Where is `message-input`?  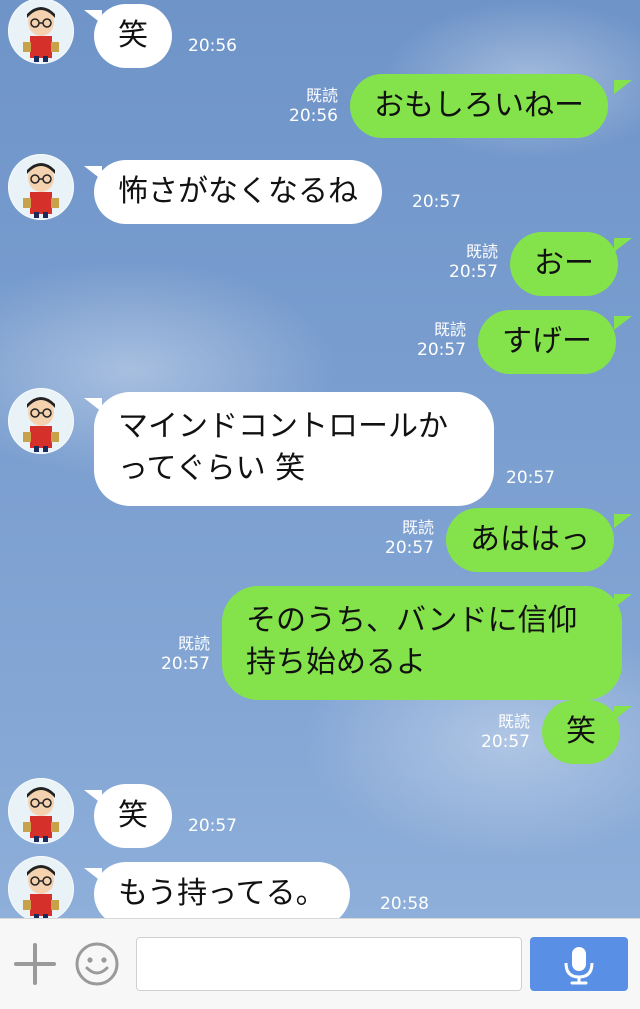
message-input is located at coordinates (329, 964).